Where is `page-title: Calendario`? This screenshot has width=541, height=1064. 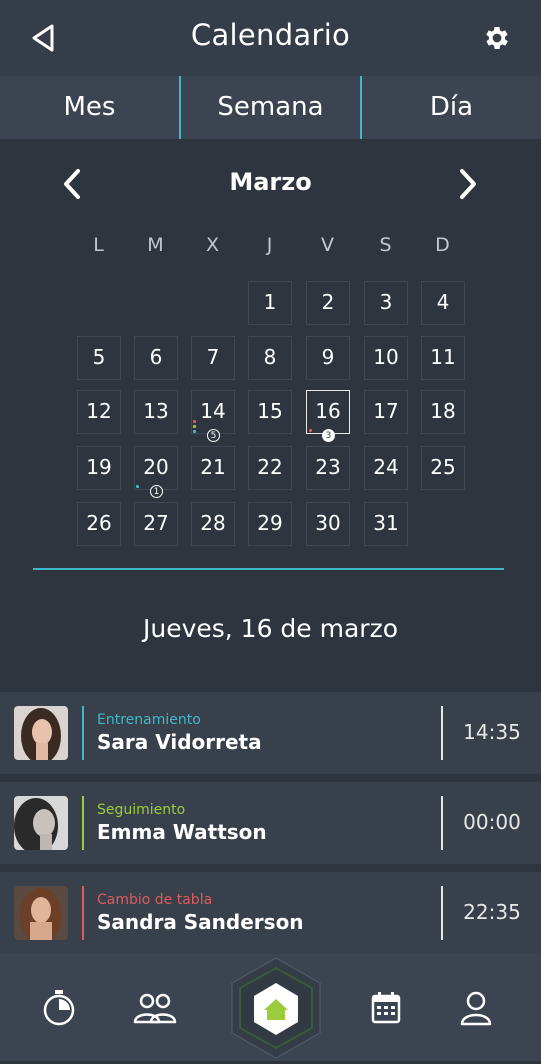 page-title: Calendario is located at coordinates (270, 35).